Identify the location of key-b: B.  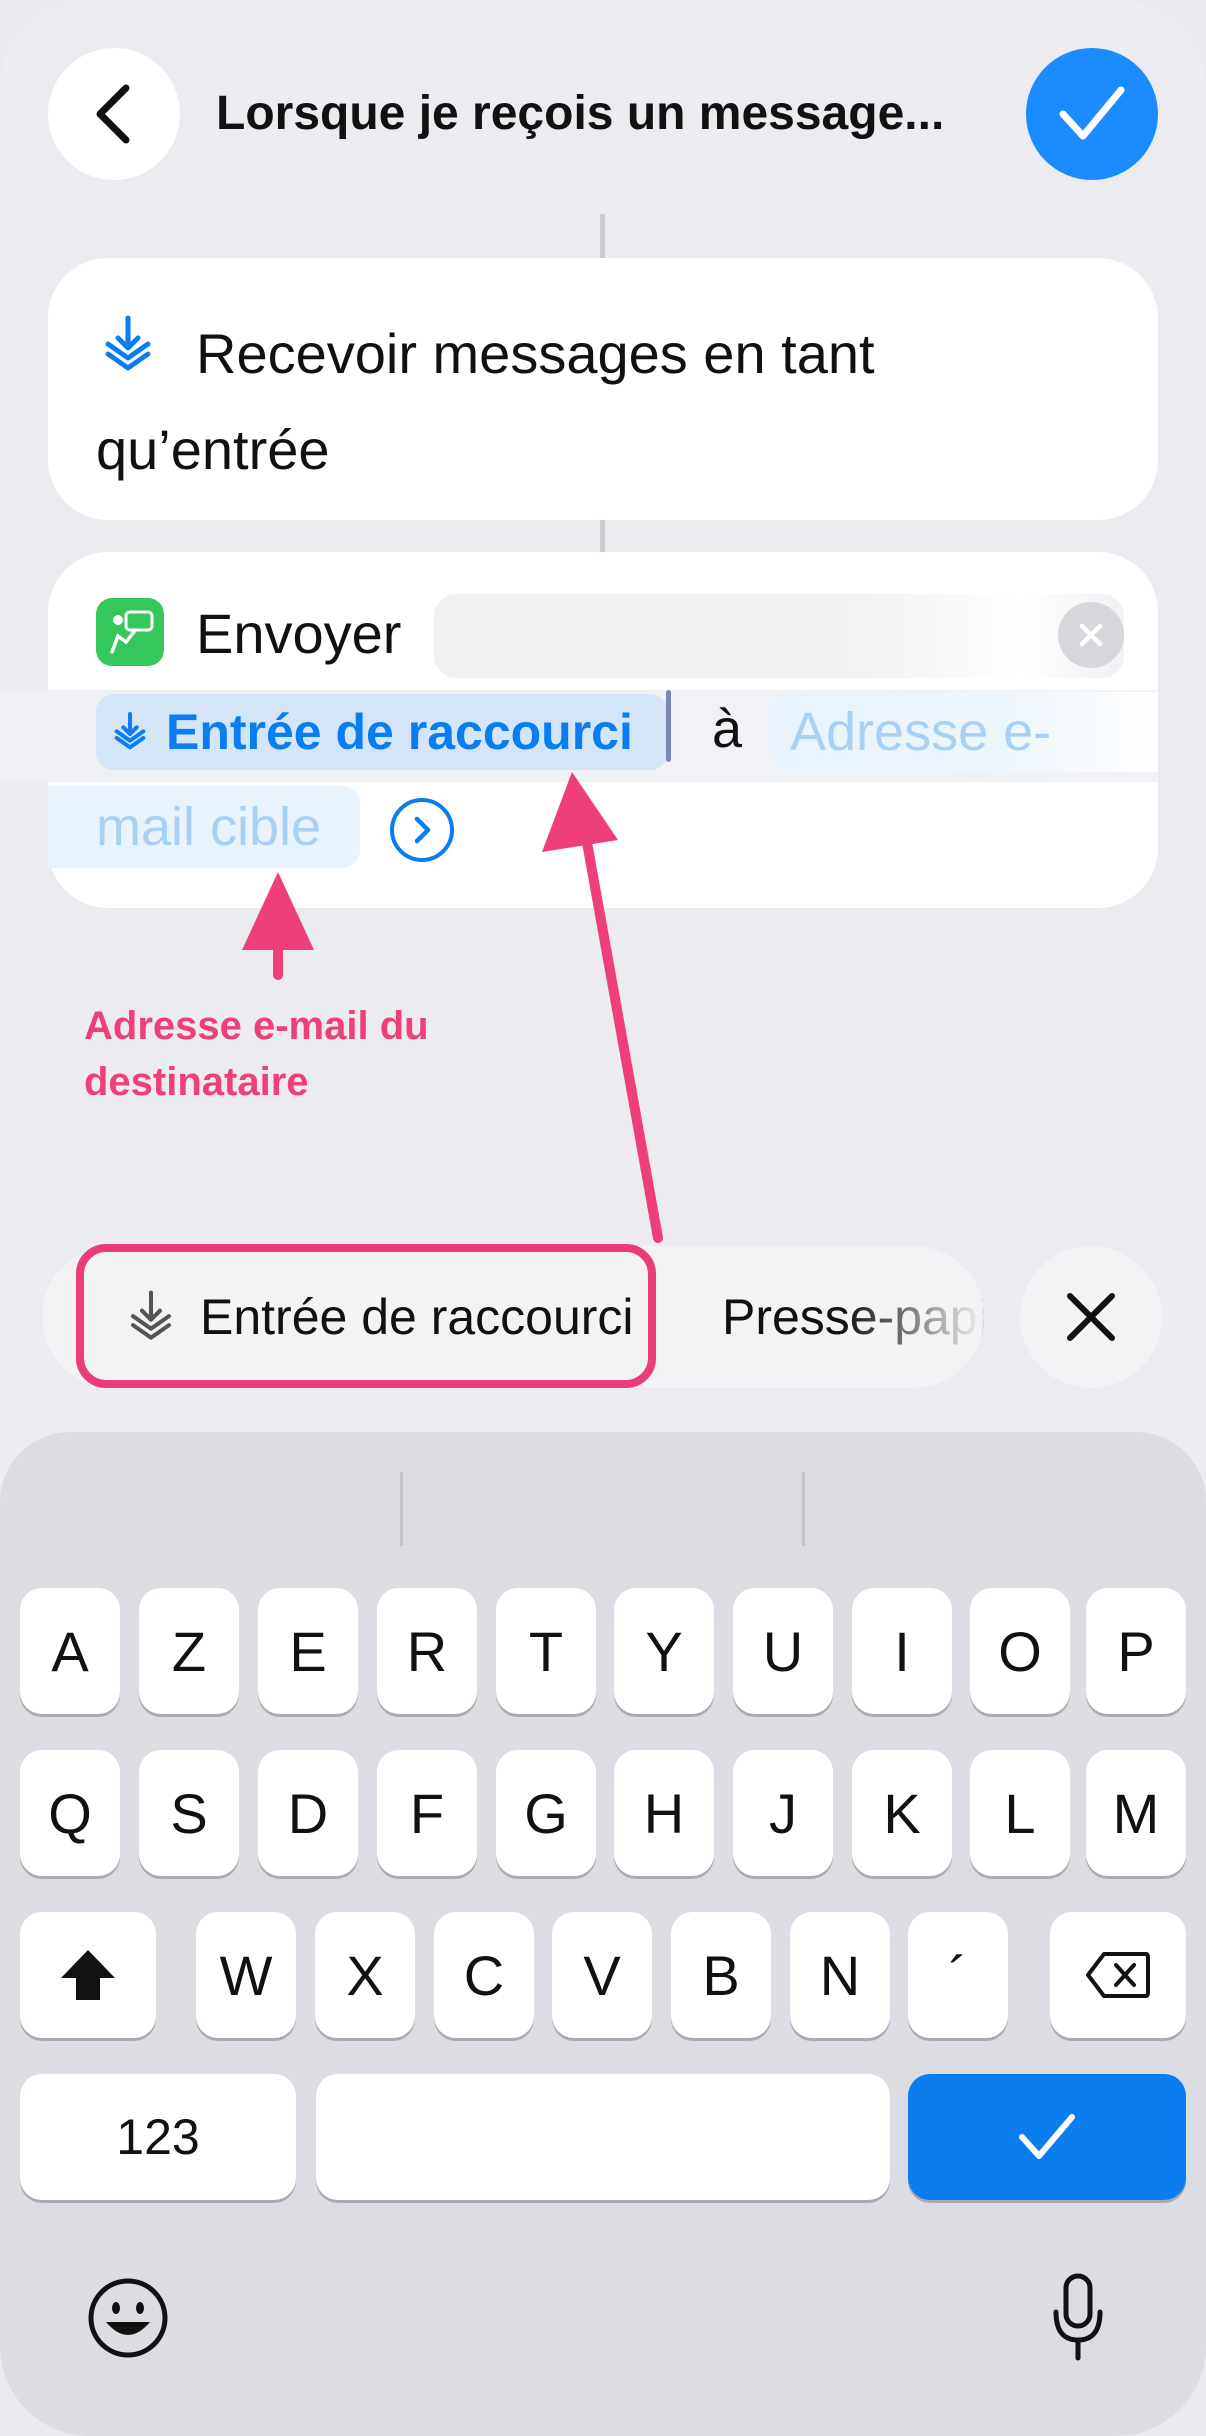
(721, 1975).